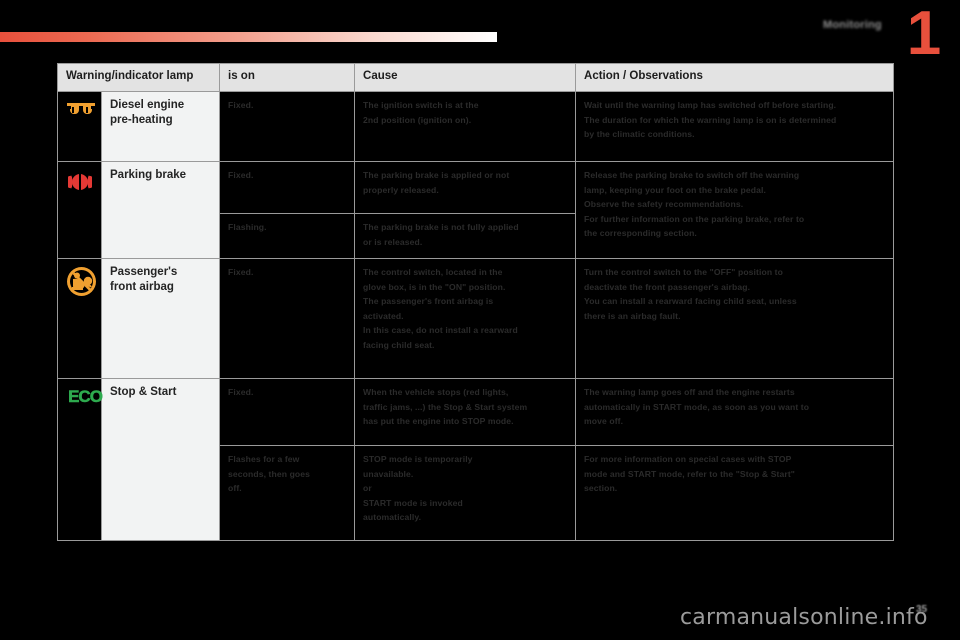 The image size is (960, 640). I want to click on lamp-name-line-1: Diesel engine, so click(147, 105).